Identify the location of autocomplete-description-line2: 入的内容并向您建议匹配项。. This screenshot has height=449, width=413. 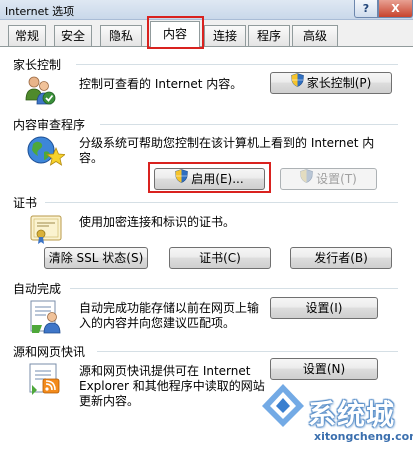
(157, 323).